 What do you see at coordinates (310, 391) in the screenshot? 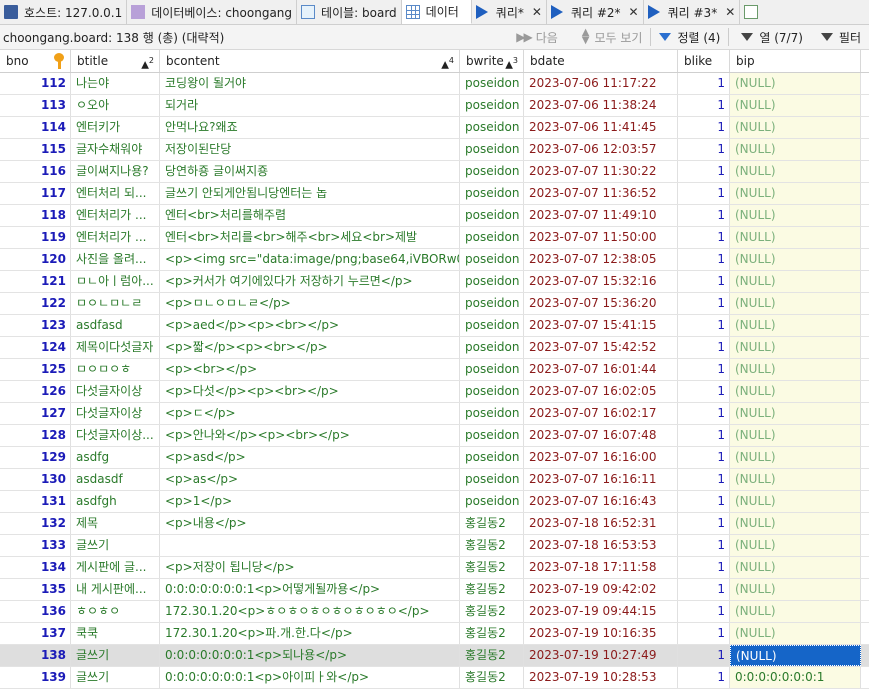
I see `cell-bcontent: <p>다섯</p><p><br></p>` at bounding box center [310, 391].